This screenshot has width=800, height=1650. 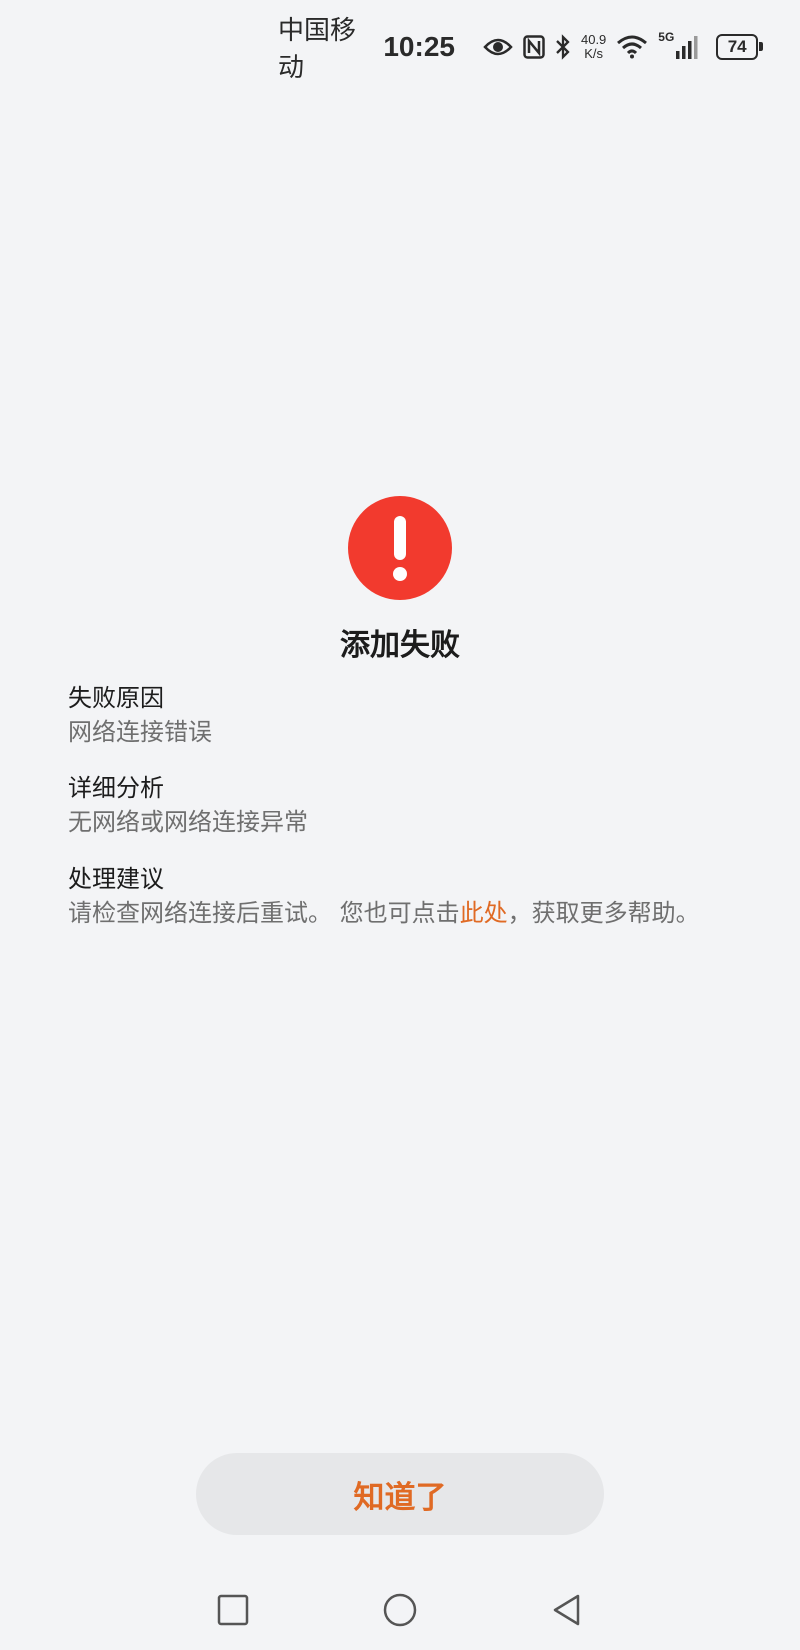 I want to click on detailed-analysis-section: 详细分析 无网络或网络连接异常, so click(x=403, y=805).